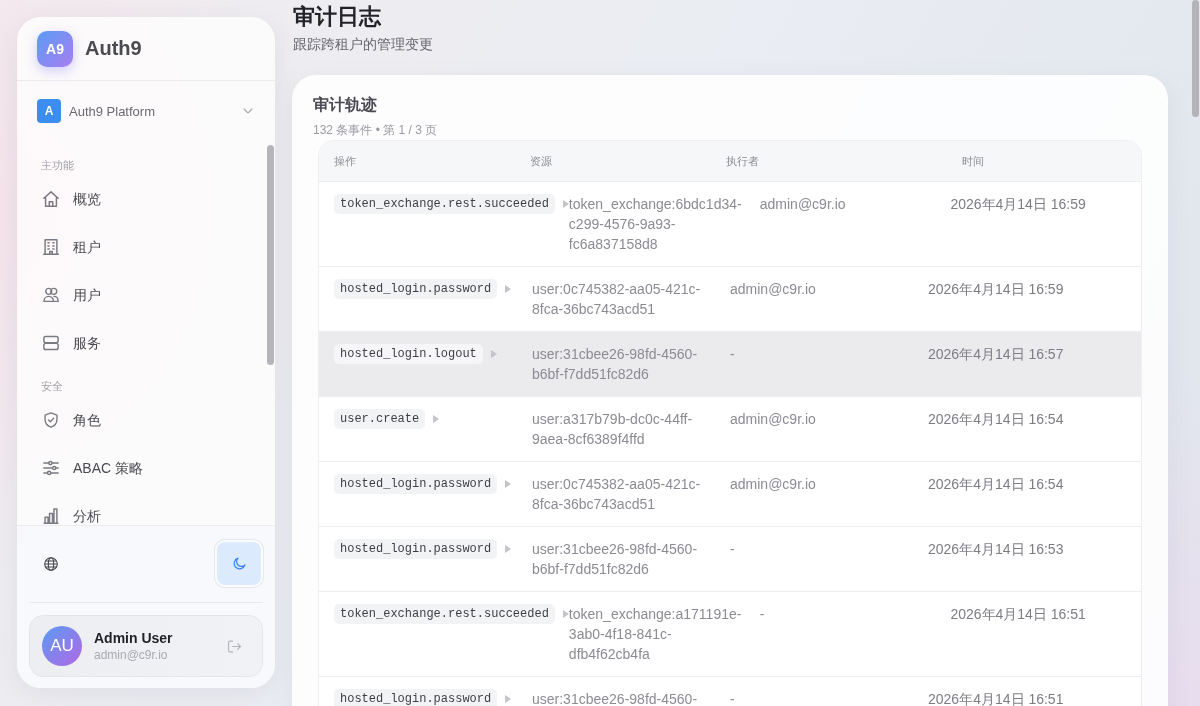 This screenshot has width=1200, height=706. What do you see at coordinates (743, 161) in the screenshot?
I see `column-header: 执行者` at bounding box center [743, 161].